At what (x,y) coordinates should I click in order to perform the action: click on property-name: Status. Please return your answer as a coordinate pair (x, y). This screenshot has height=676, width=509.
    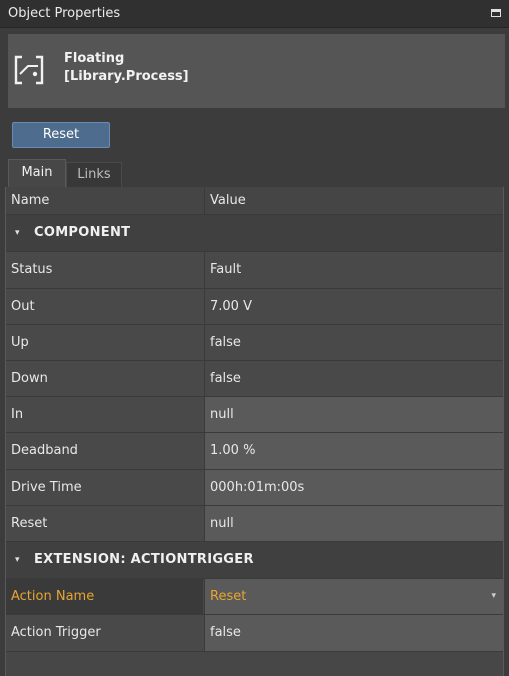
    Looking at the image, I should click on (32, 269).